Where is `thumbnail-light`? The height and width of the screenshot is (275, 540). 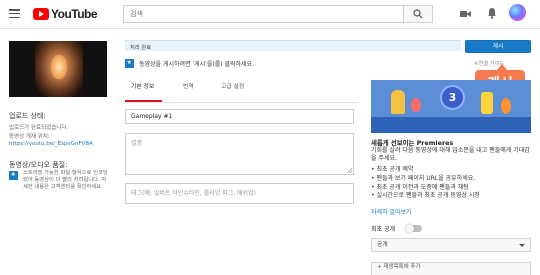 thumbnail-light is located at coordinates (59, 67).